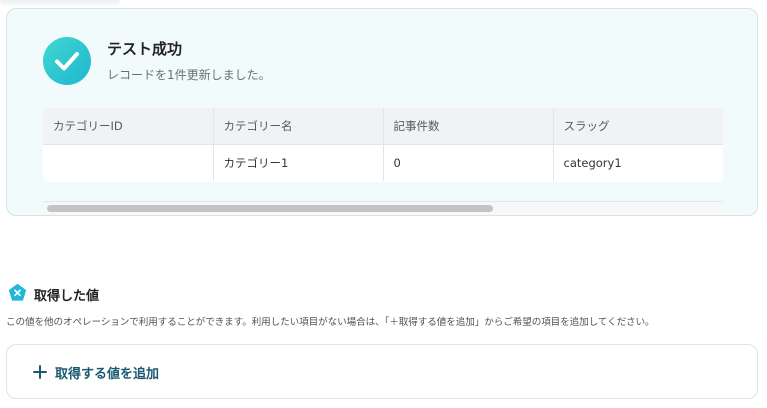 This screenshot has width=767, height=408. I want to click on column-header: スラッグ, so click(638, 126).